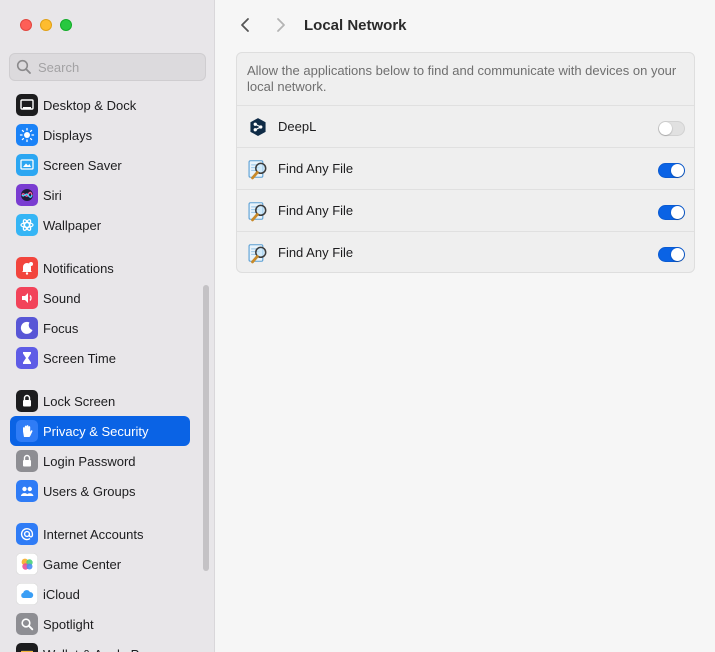 This screenshot has width=715, height=652. I want to click on forward-button, so click(281, 25).